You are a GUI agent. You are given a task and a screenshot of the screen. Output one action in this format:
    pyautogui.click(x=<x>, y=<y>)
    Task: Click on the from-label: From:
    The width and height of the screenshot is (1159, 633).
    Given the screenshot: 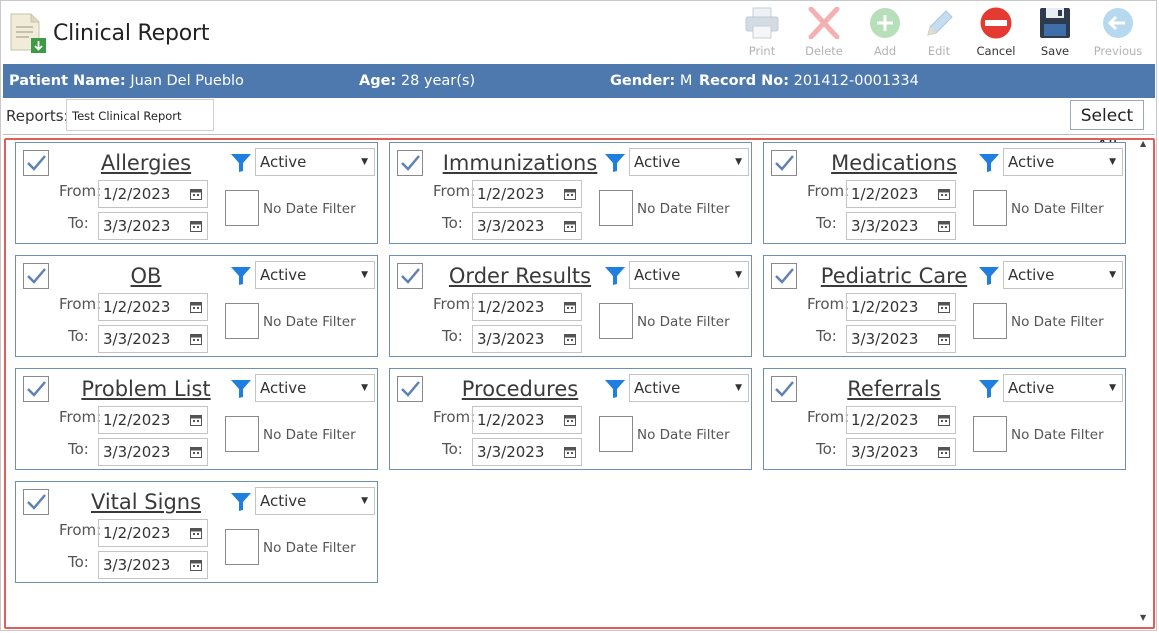 What is the action you would take?
    pyautogui.click(x=454, y=417)
    